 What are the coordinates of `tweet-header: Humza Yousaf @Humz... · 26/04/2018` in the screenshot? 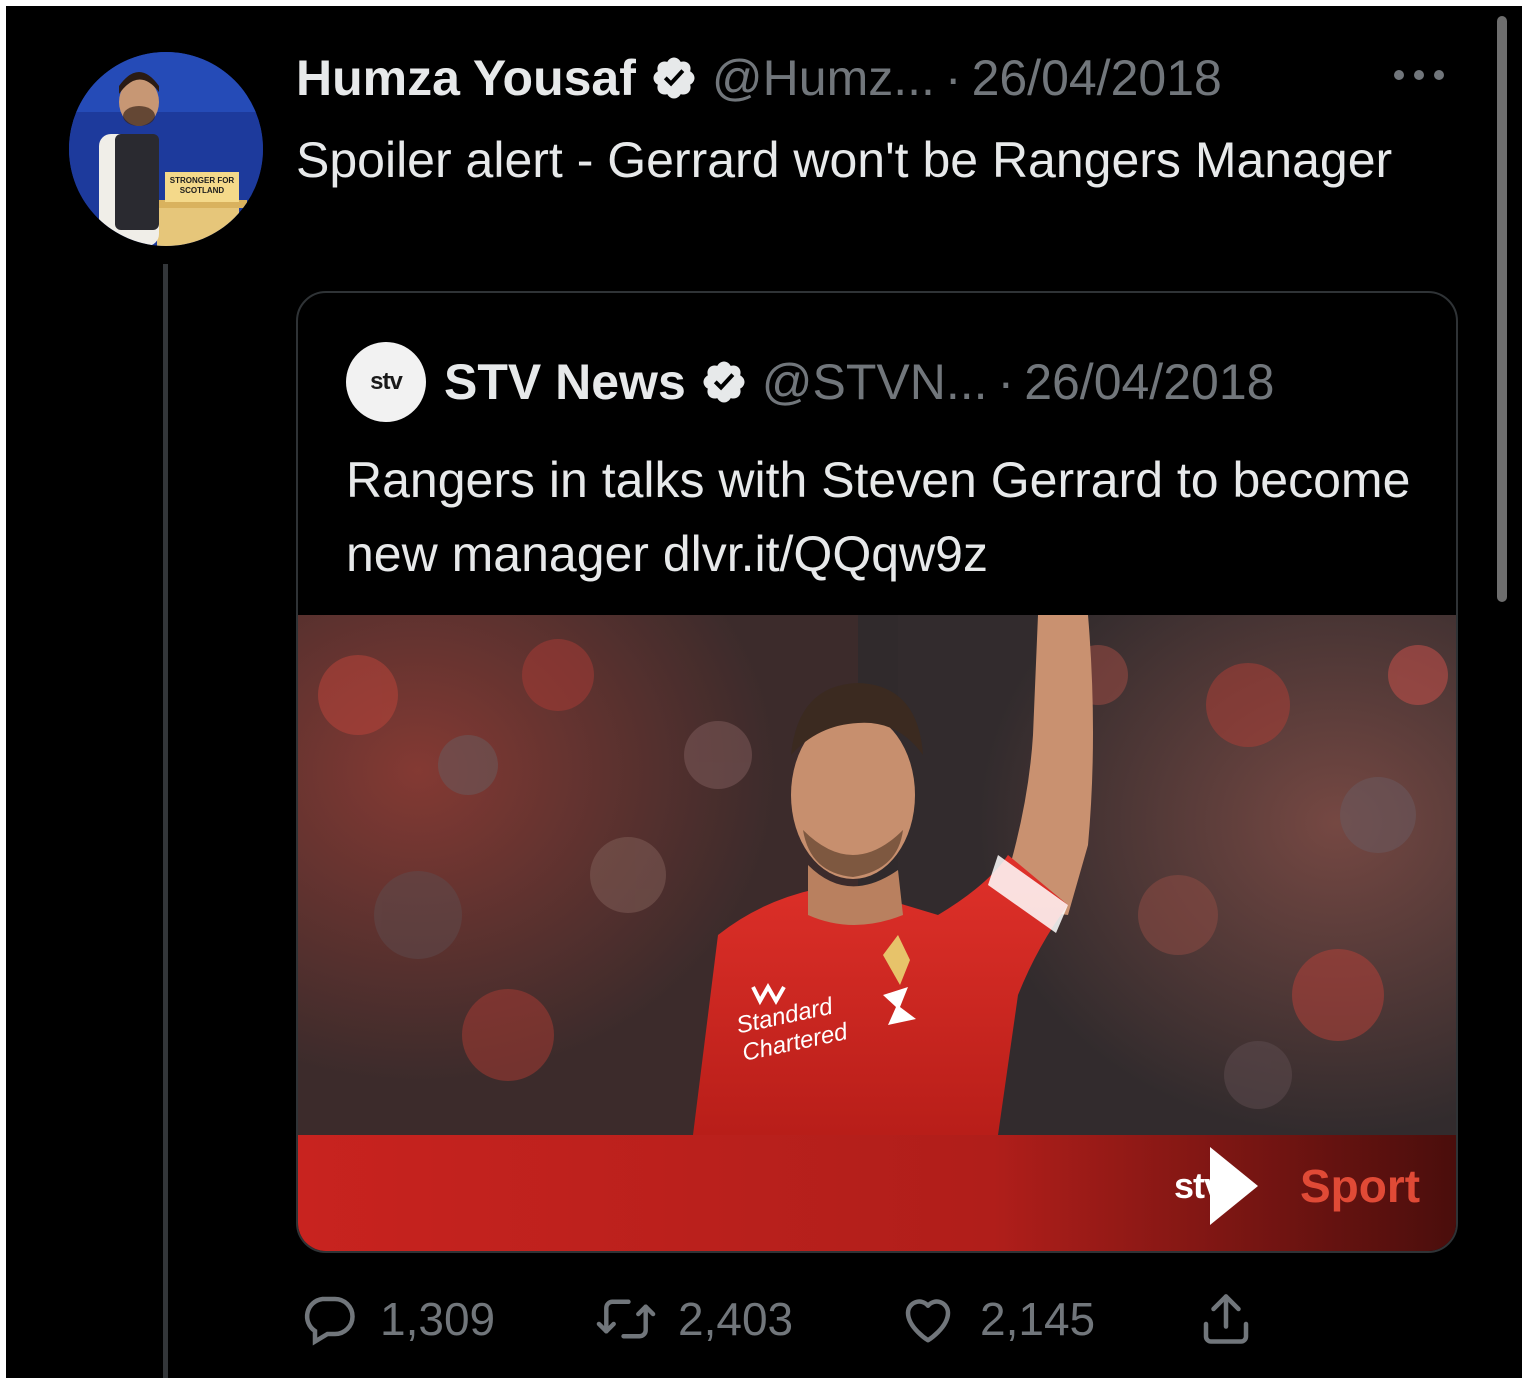 It's located at (759, 78).